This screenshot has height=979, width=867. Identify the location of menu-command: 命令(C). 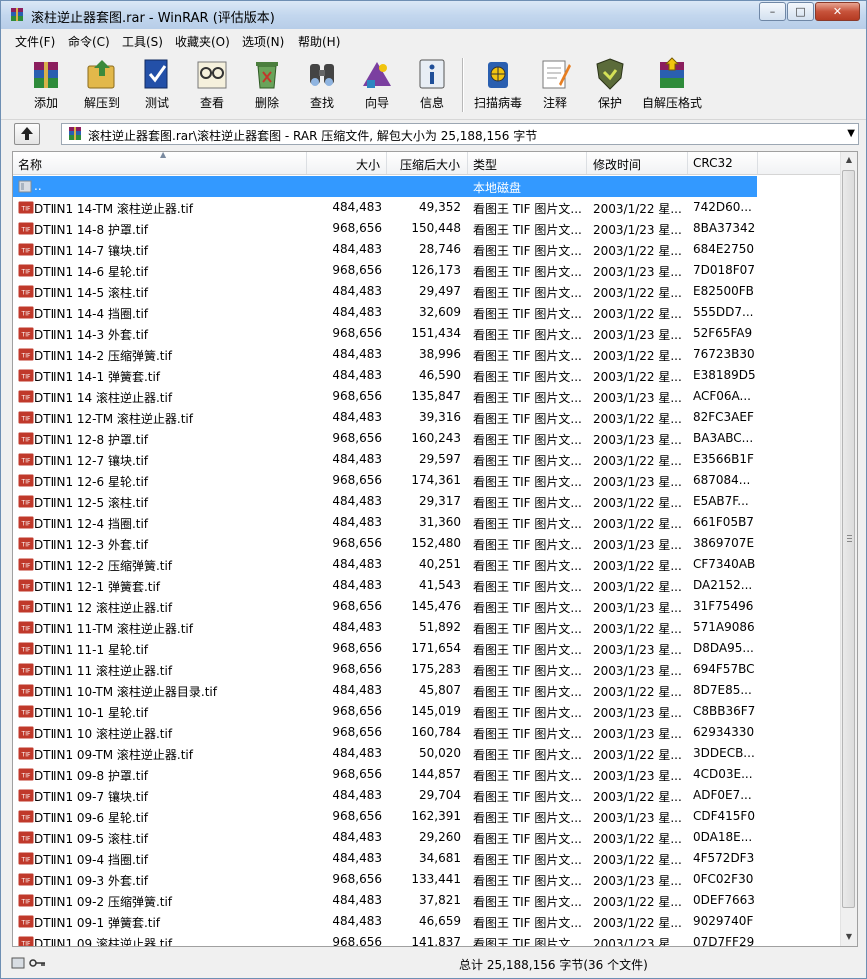
(89, 41).